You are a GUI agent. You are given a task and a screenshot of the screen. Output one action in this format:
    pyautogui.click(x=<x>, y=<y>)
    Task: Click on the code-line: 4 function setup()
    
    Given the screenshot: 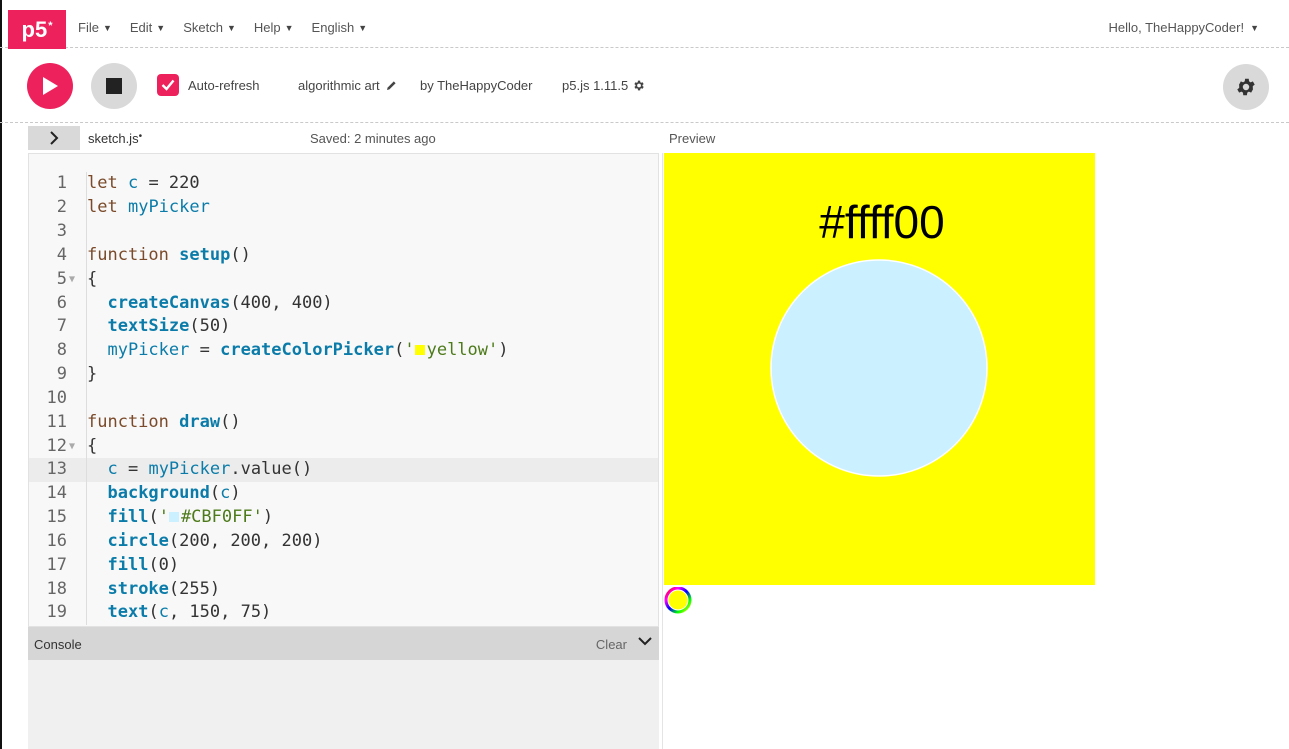 What is the action you would take?
    pyautogui.click(x=343, y=256)
    